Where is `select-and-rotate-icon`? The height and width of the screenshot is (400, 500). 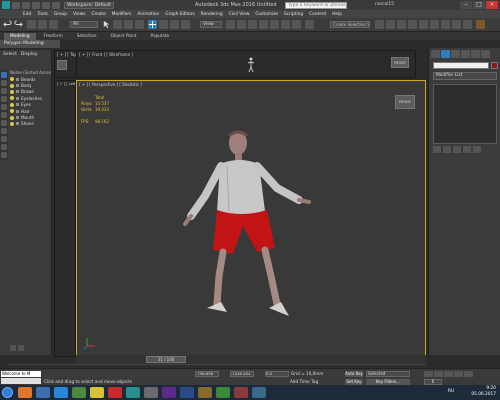
select-and-rotate-icon is located at coordinates (163, 24).